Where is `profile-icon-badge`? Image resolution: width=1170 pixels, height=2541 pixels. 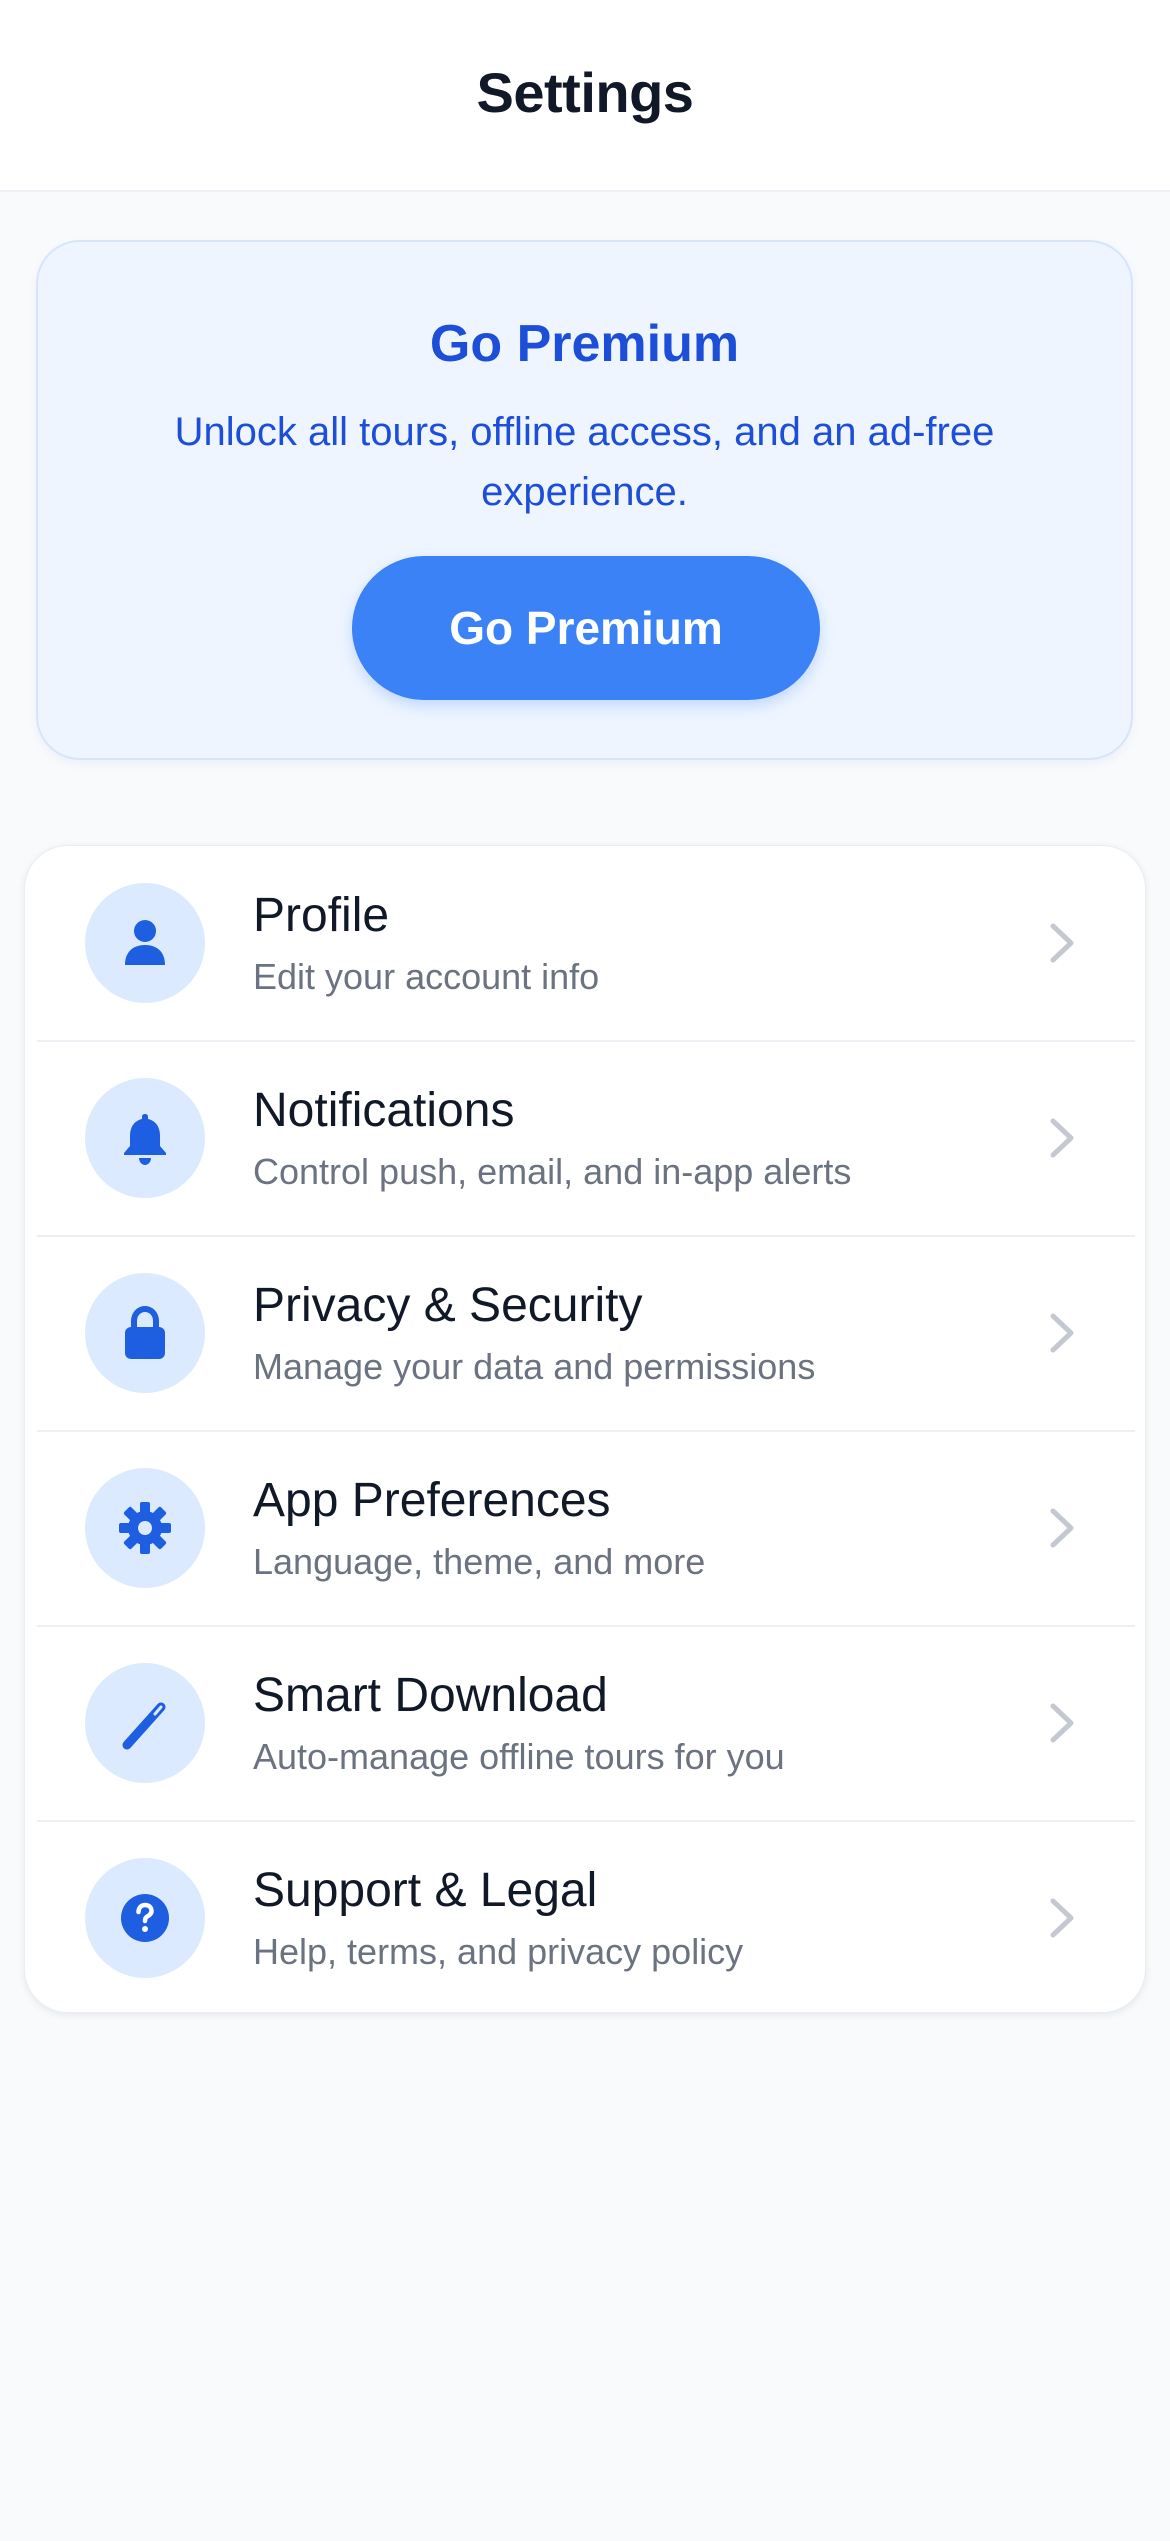
profile-icon-badge is located at coordinates (145, 943).